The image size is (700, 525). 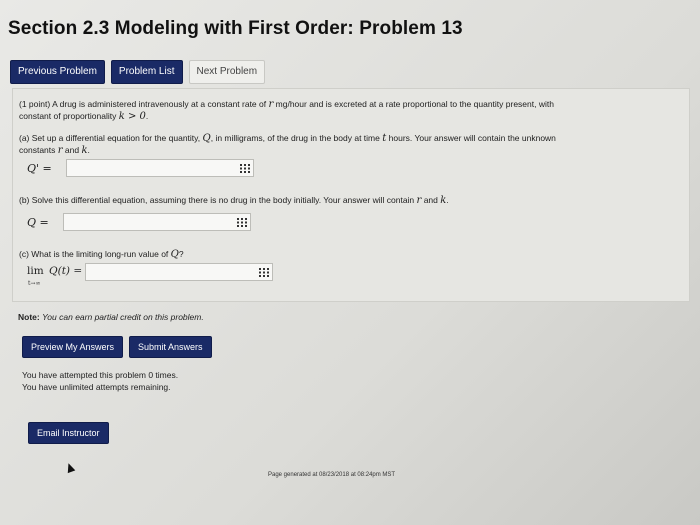 What do you see at coordinates (57, 72) in the screenshot?
I see `previous-problem-button: Previous Problem` at bounding box center [57, 72].